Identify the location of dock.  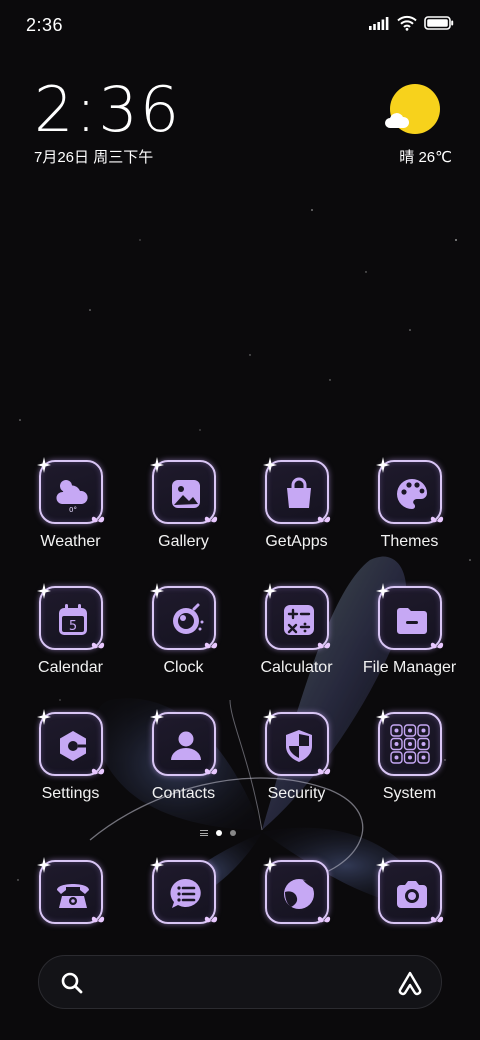
(240, 891).